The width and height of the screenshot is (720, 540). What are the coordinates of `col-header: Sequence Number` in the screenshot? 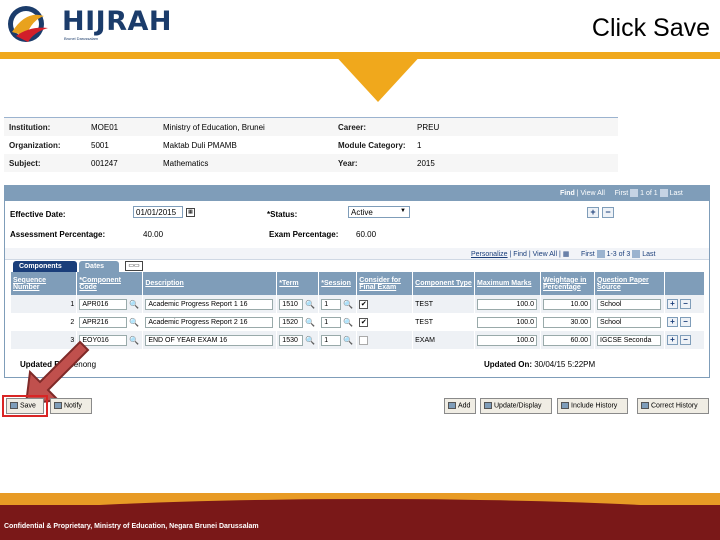 It's located at (44, 283).